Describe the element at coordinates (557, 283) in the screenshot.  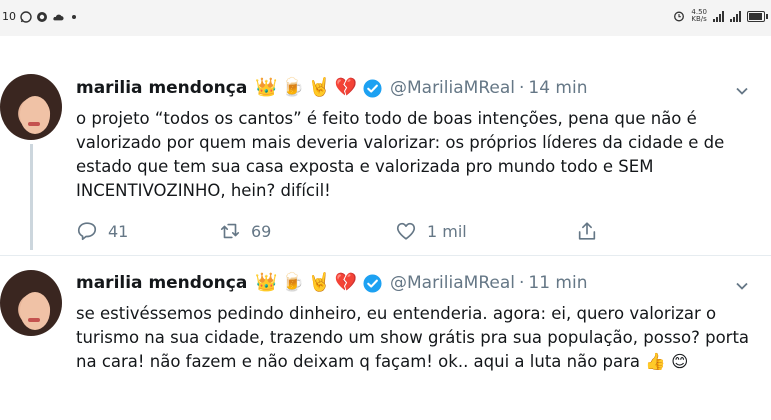
I see `tweet-timestamp: 11 min` at that location.